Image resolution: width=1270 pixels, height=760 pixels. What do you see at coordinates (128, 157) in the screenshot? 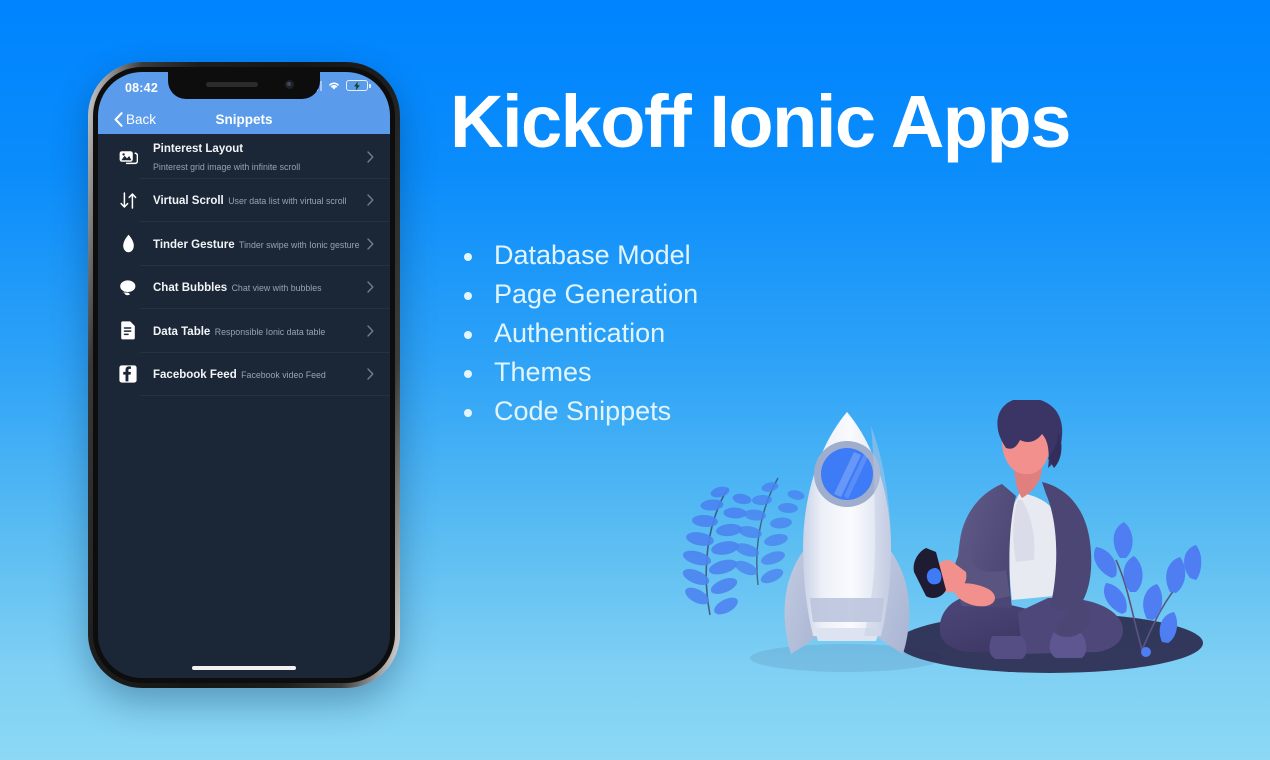
I see `images-icon` at bounding box center [128, 157].